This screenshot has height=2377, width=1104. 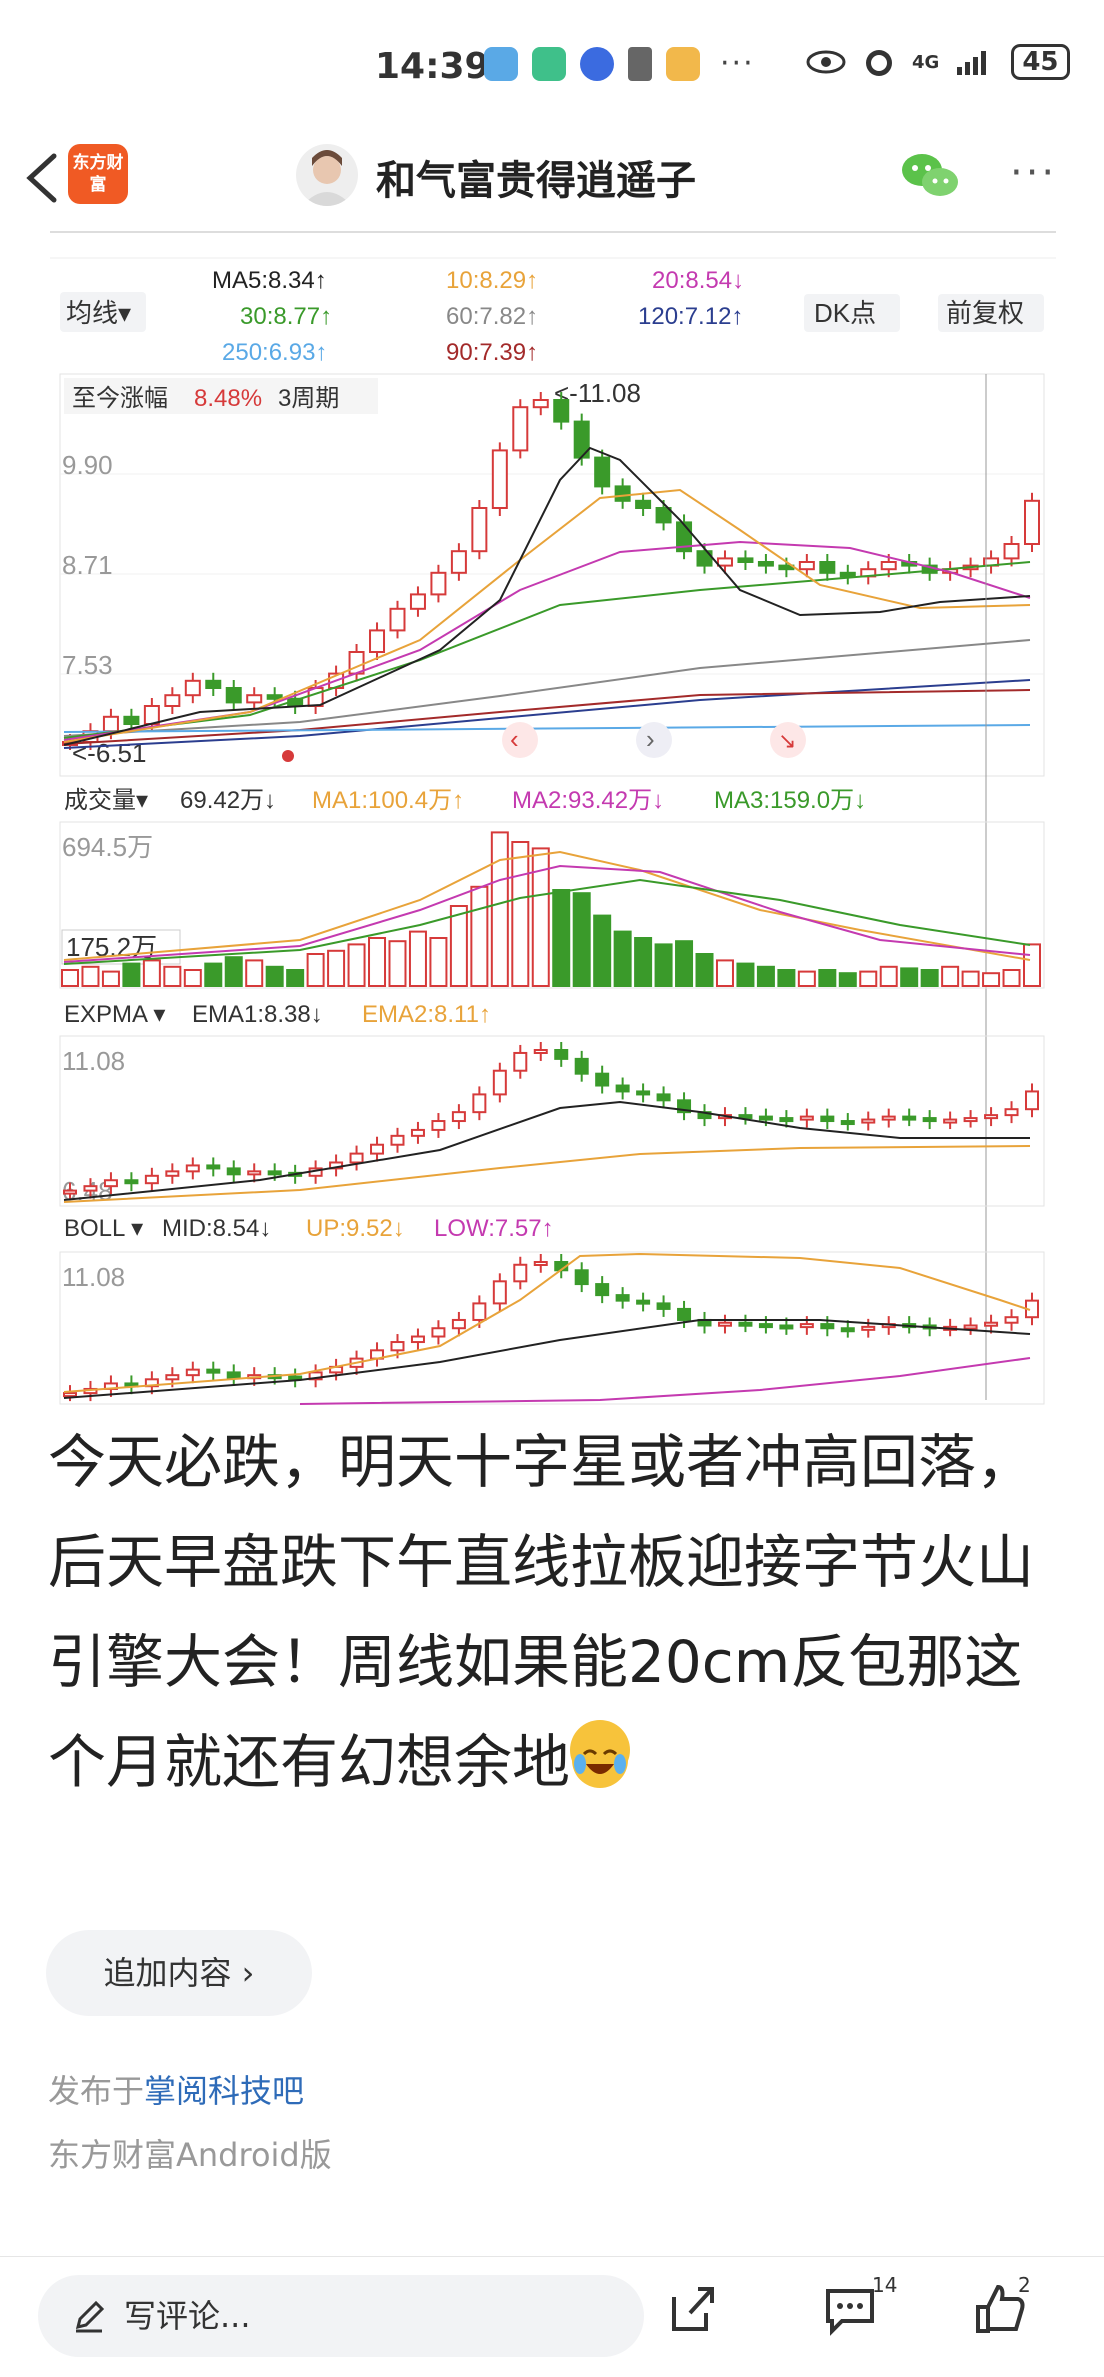 What do you see at coordinates (619, 63) in the screenshot?
I see `notification-icons: ···` at bounding box center [619, 63].